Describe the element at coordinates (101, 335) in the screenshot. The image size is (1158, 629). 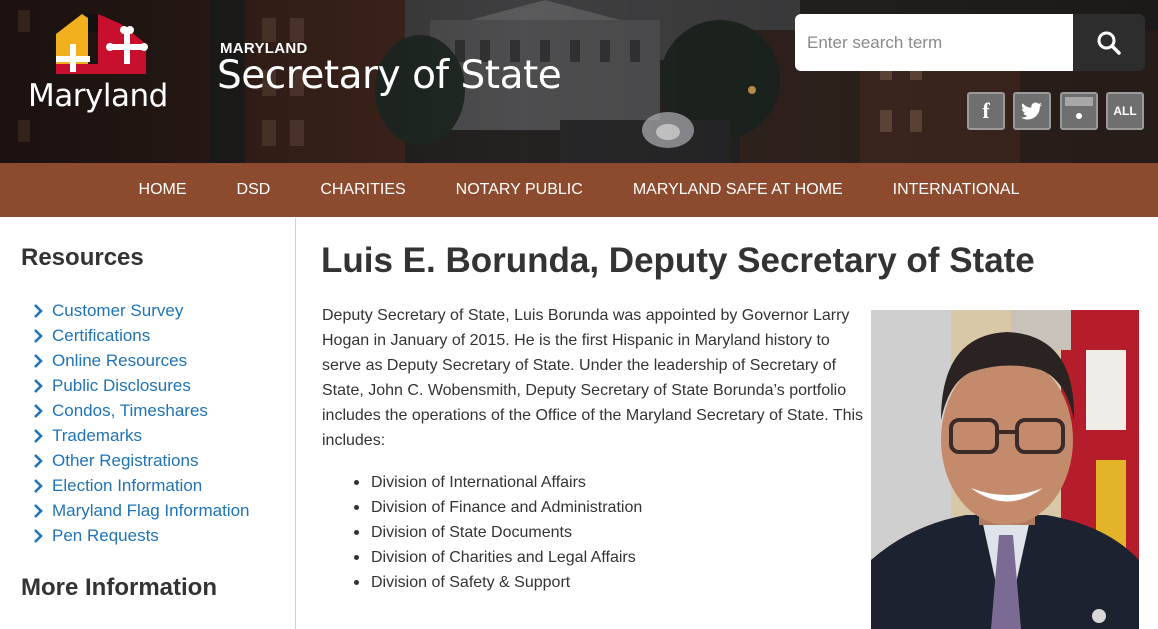
I see `sidebar-link-label: Certifications` at that location.